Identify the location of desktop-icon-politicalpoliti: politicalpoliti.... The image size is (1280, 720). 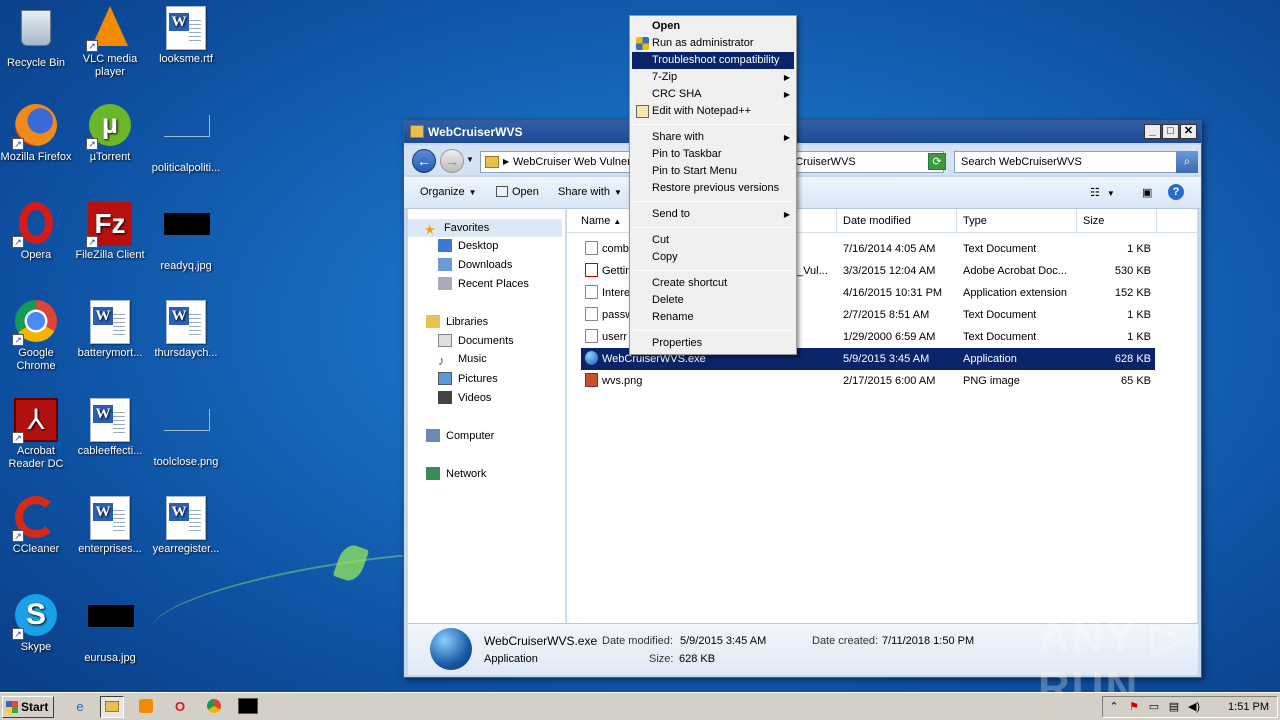
(186, 139).